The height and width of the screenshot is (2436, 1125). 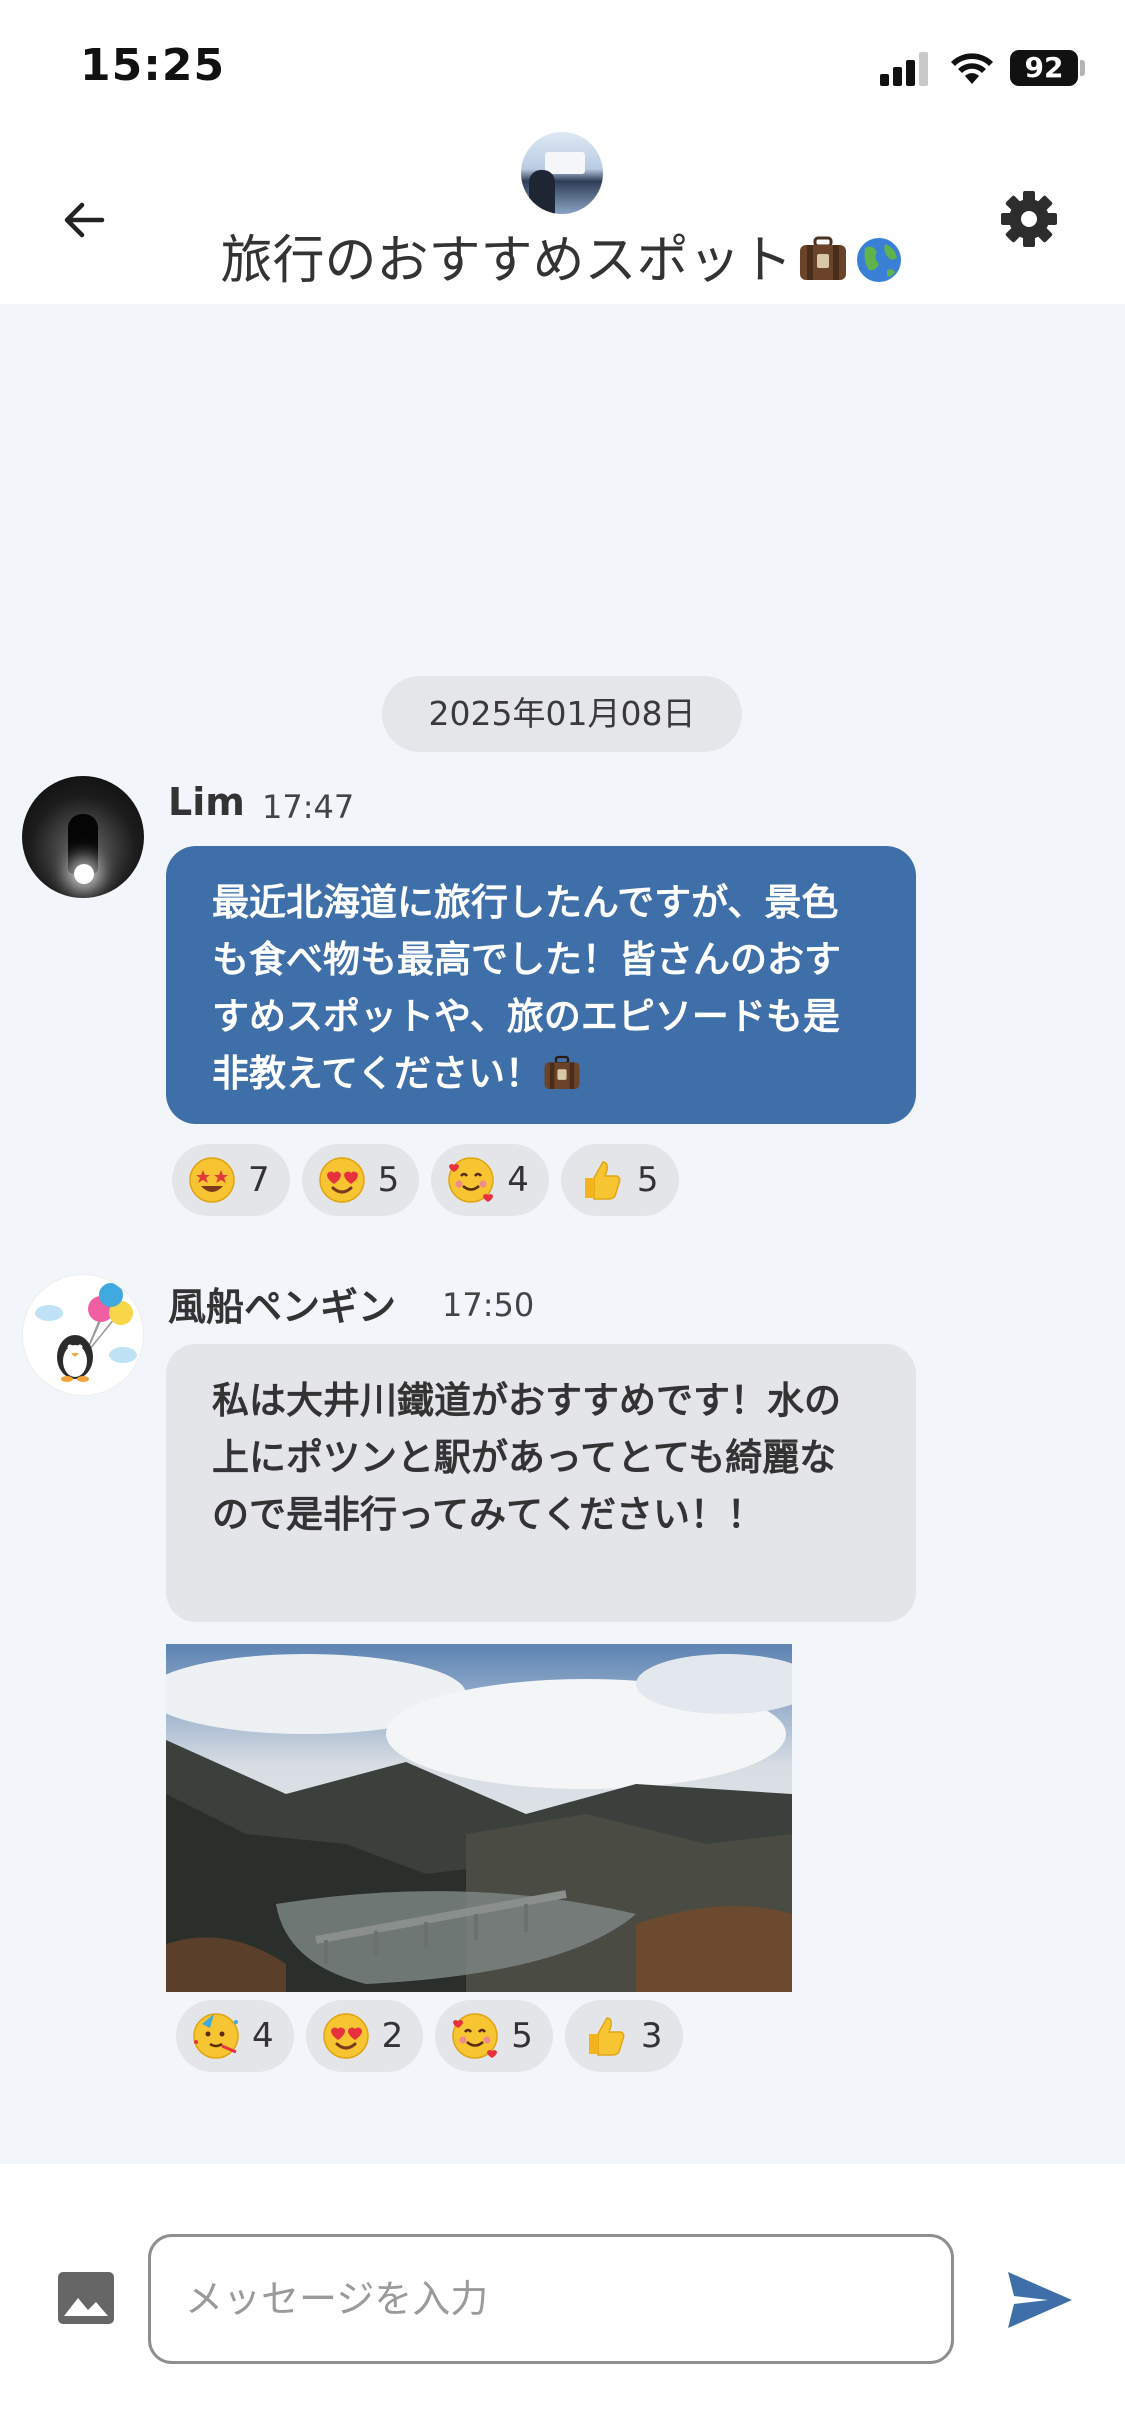 I want to click on room-title-text: 旅行のおすすめスポット, so click(x=506, y=261).